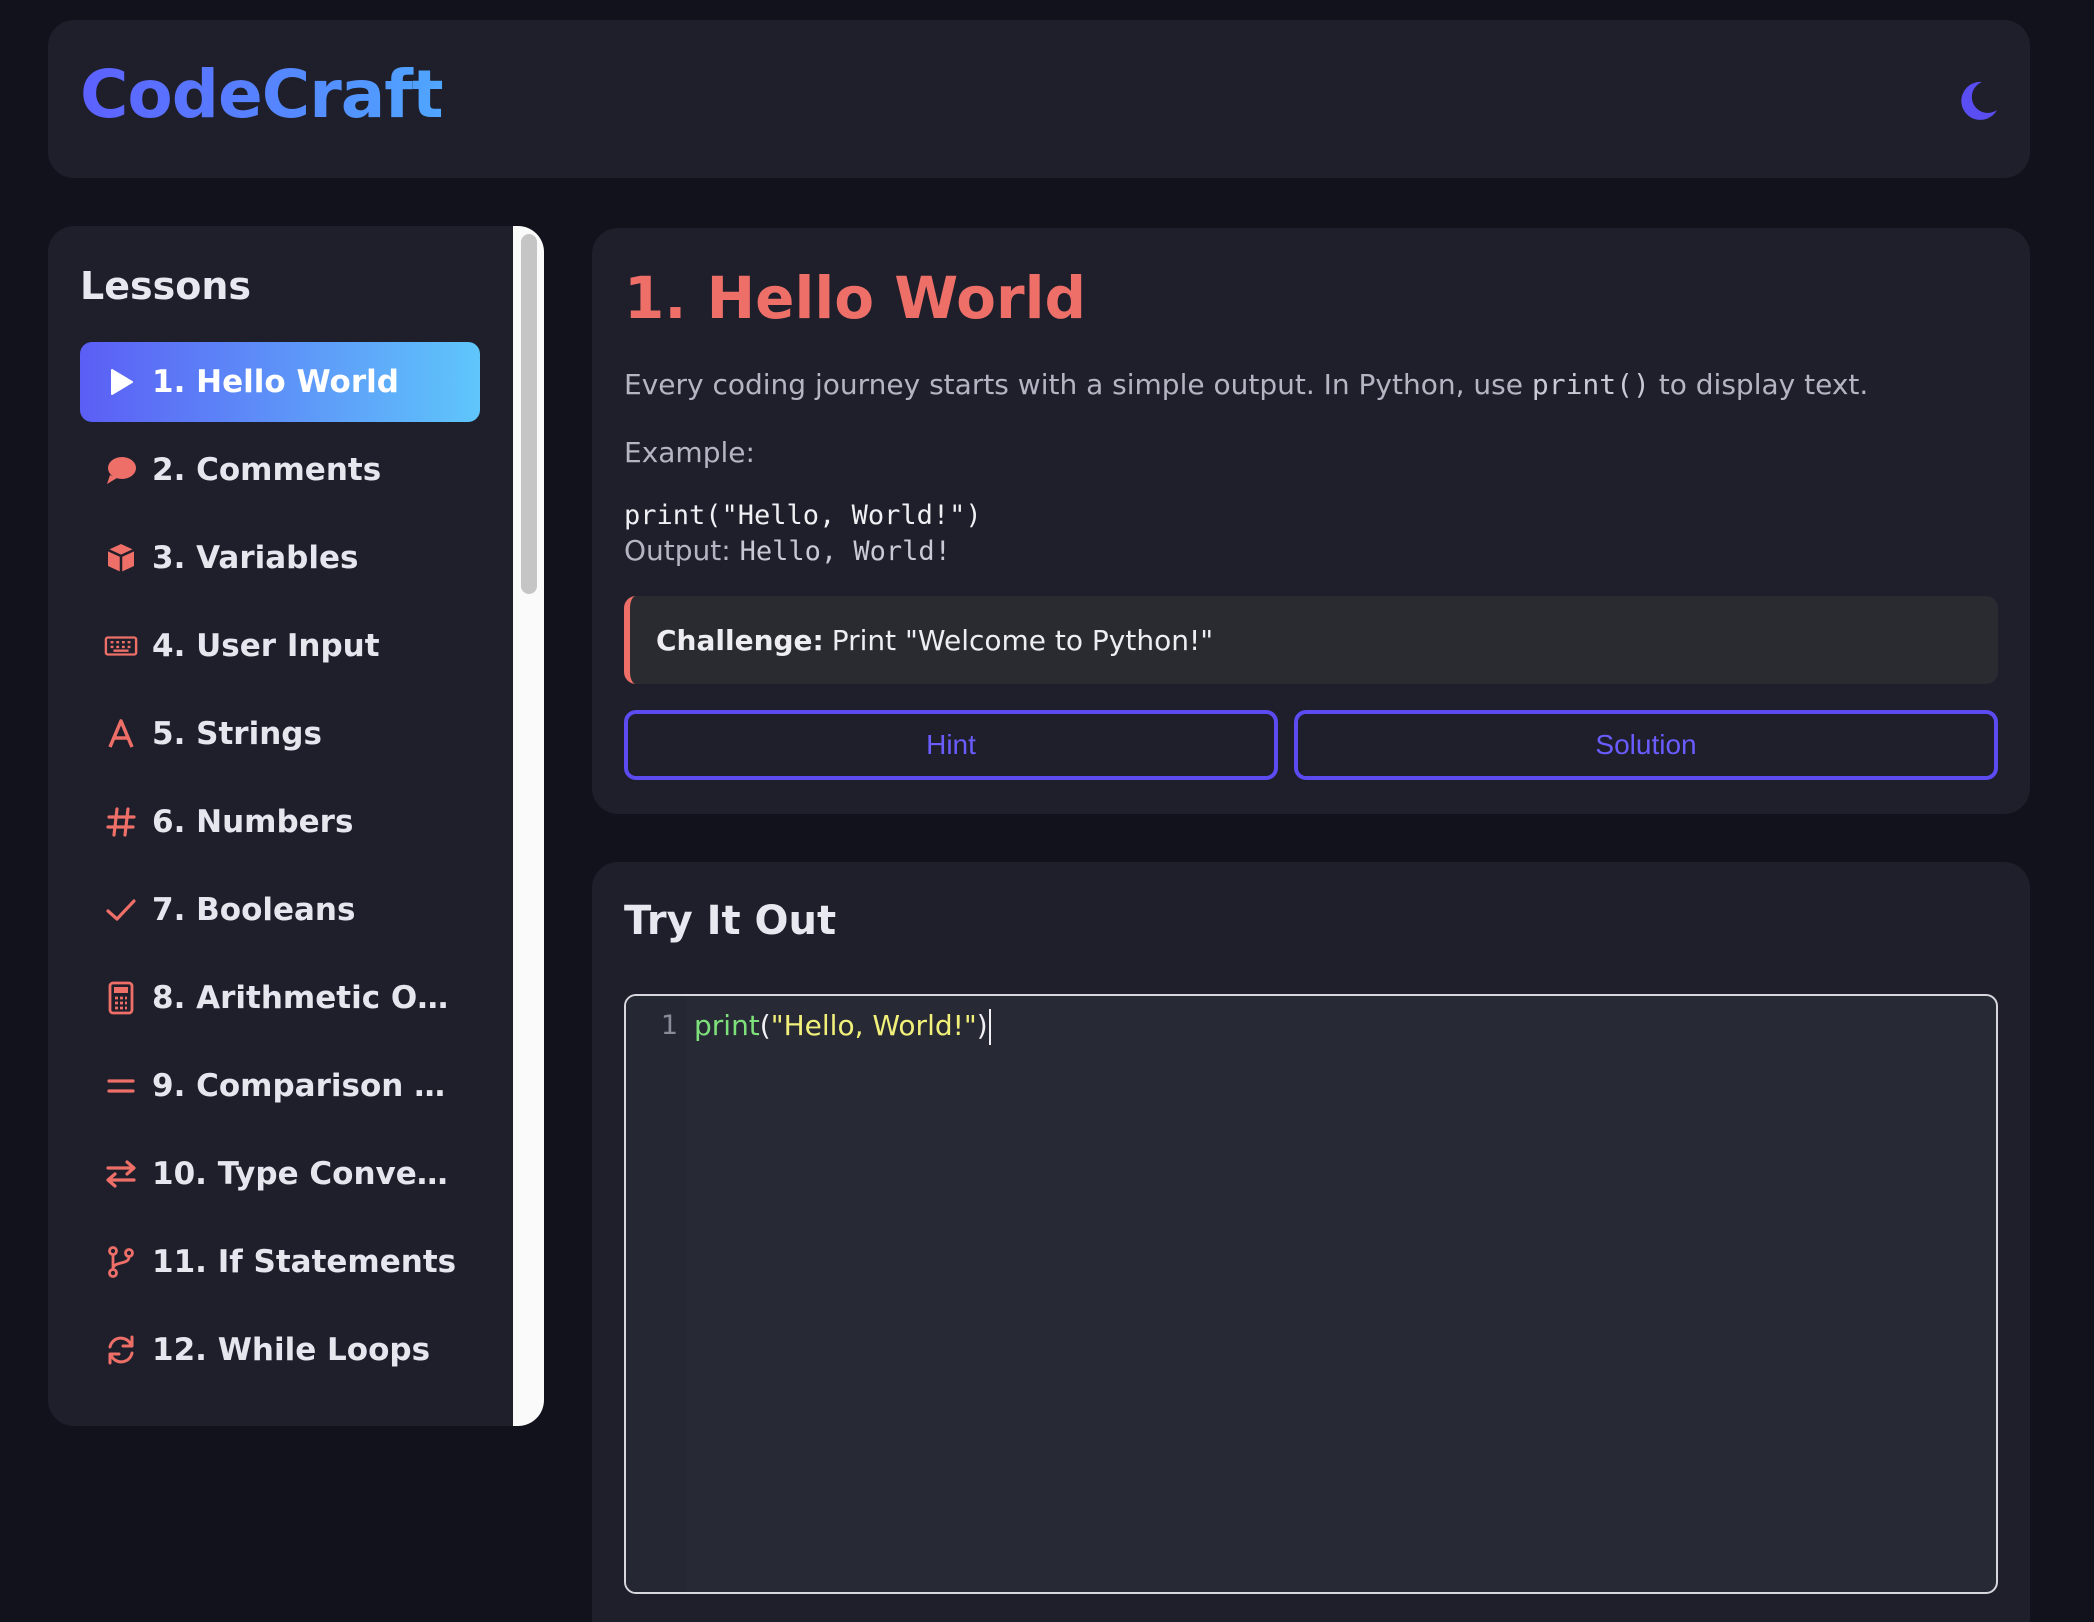  What do you see at coordinates (165, 286) in the screenshot?
I see `sidebar-title: Lessons` at bounding box center [165, 286].